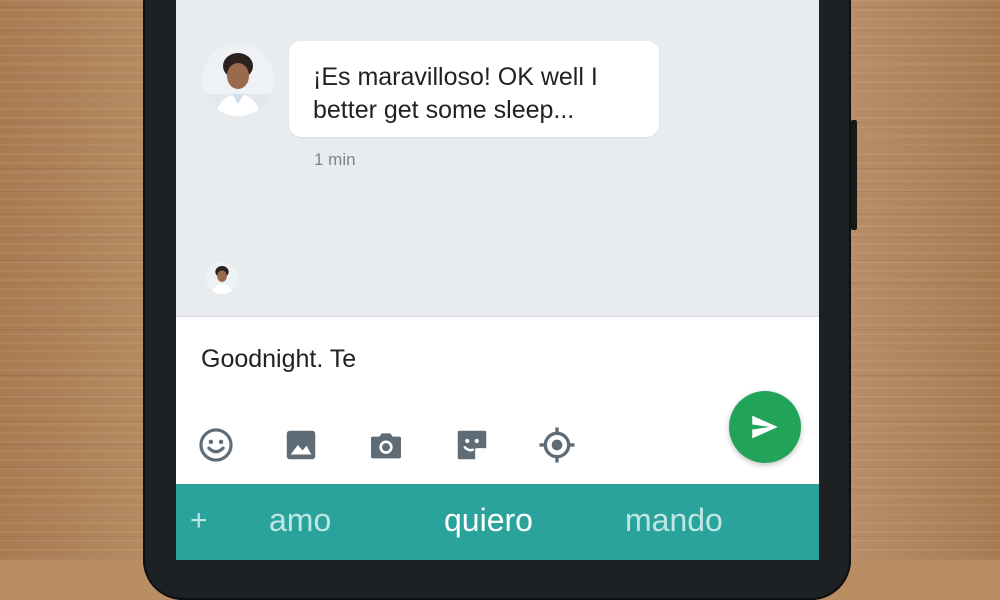 Image resolution: width=1000 pixels, height=600 pixels. I want to click on image-icon, so click(301, 445).